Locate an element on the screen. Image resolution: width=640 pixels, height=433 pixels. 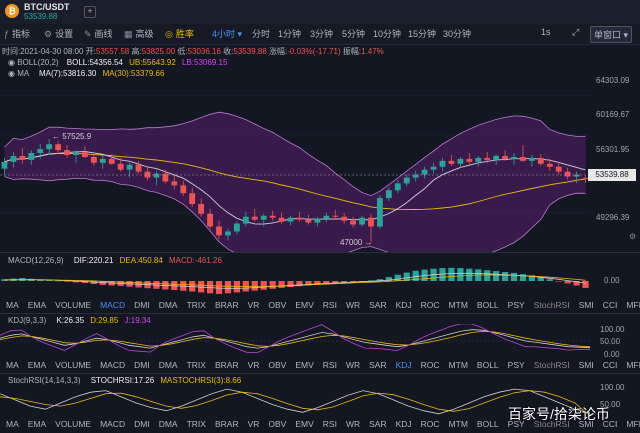
win-rate-button: ◎ 胜率 is located at coordinates (179, 33).